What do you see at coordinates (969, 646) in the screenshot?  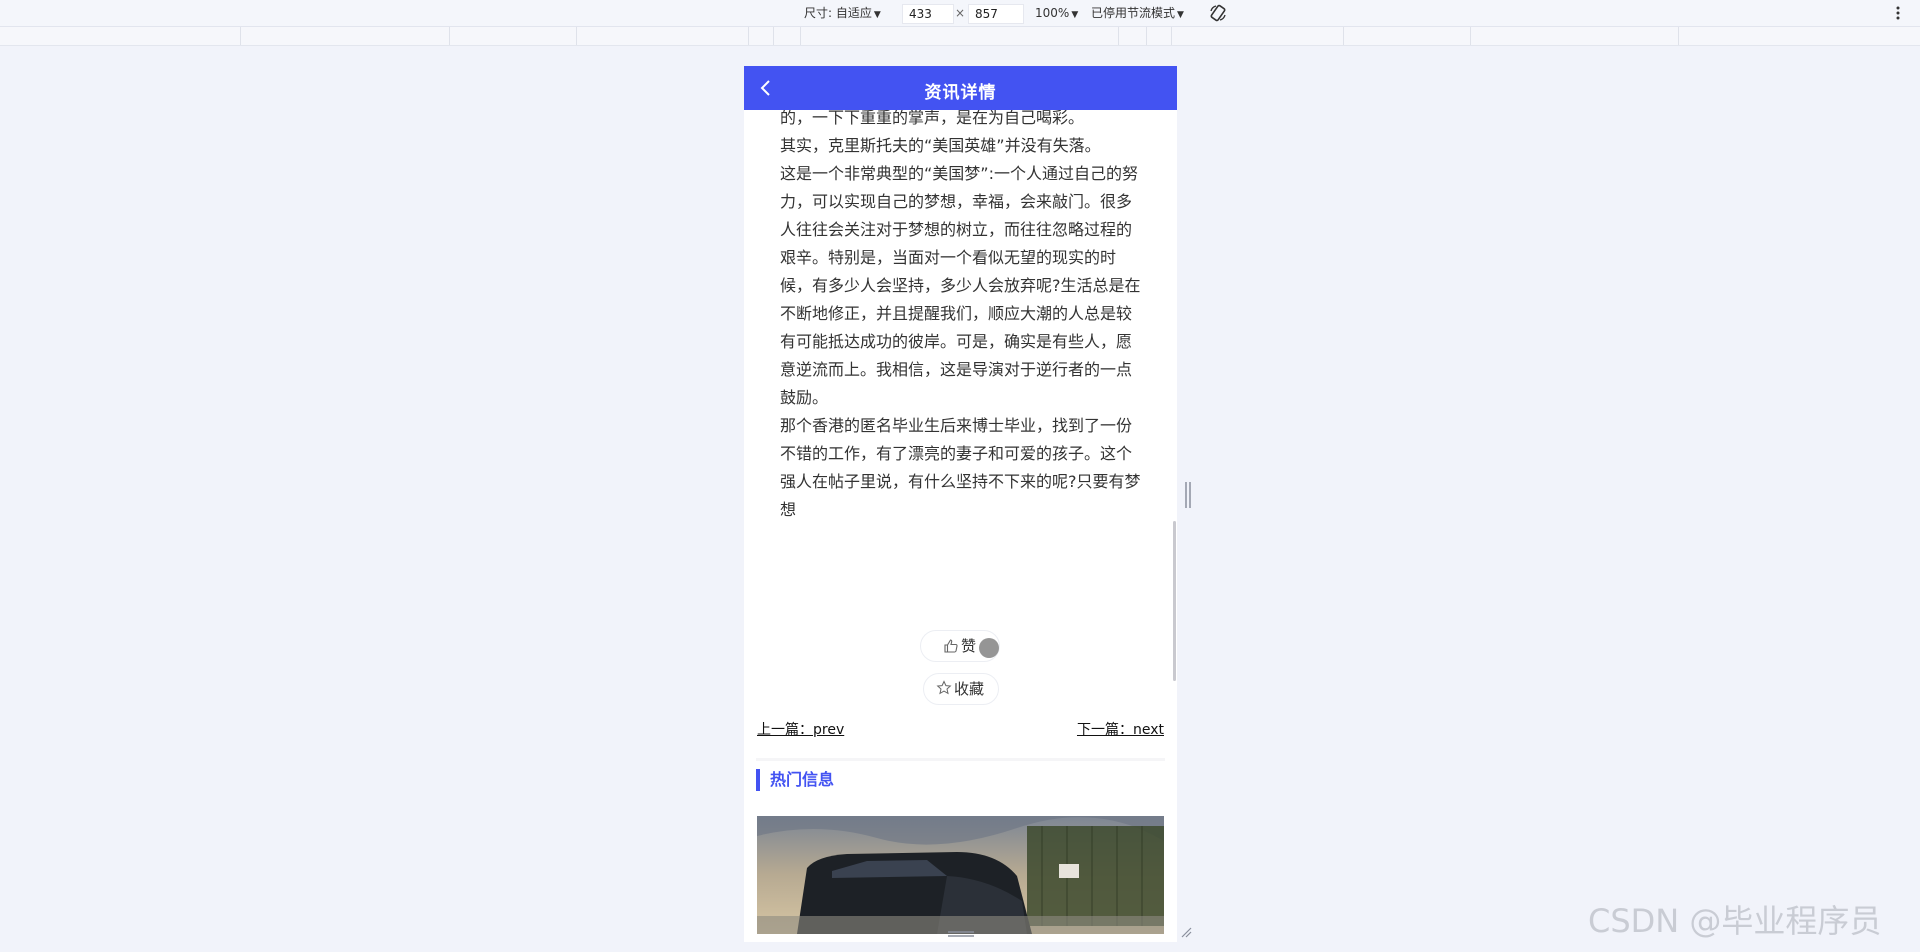 I see `like-label: 赞` at bounding box center [969, 646].